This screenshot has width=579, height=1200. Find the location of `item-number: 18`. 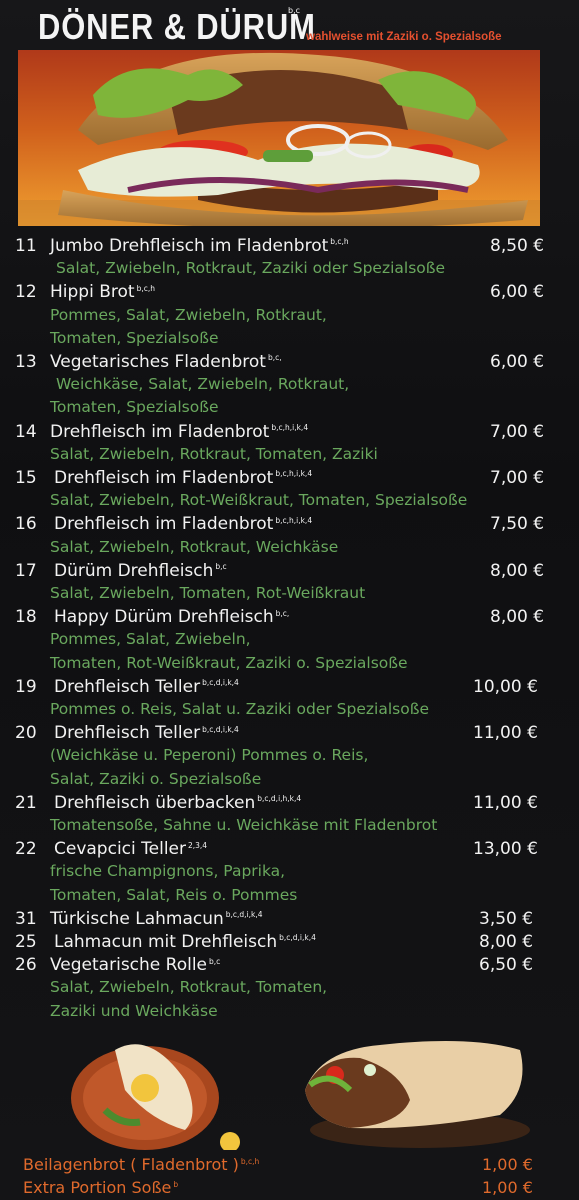

item-number: 18 is located at coordinates (26, 617).